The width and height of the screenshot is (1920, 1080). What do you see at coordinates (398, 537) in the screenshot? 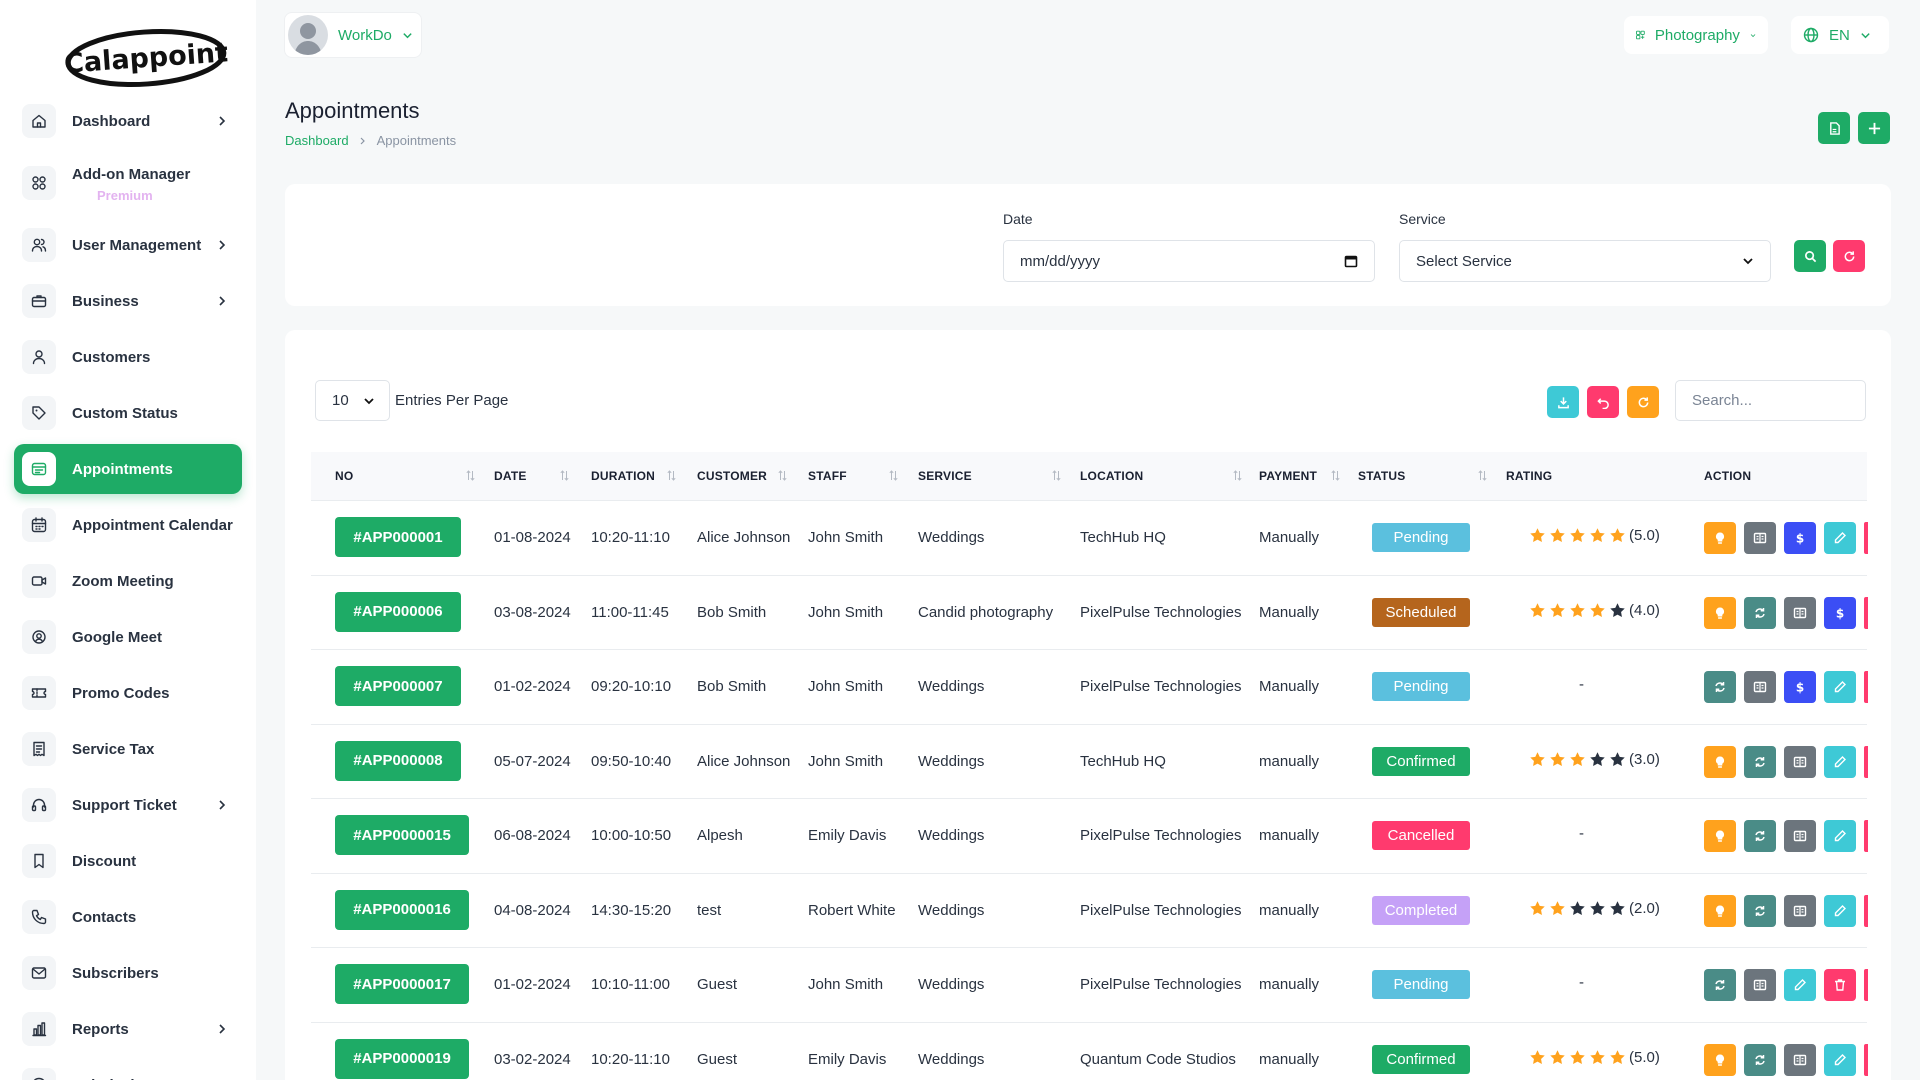
I see `appointment-id-button: #APP000001` at bounding box center [398, 537].